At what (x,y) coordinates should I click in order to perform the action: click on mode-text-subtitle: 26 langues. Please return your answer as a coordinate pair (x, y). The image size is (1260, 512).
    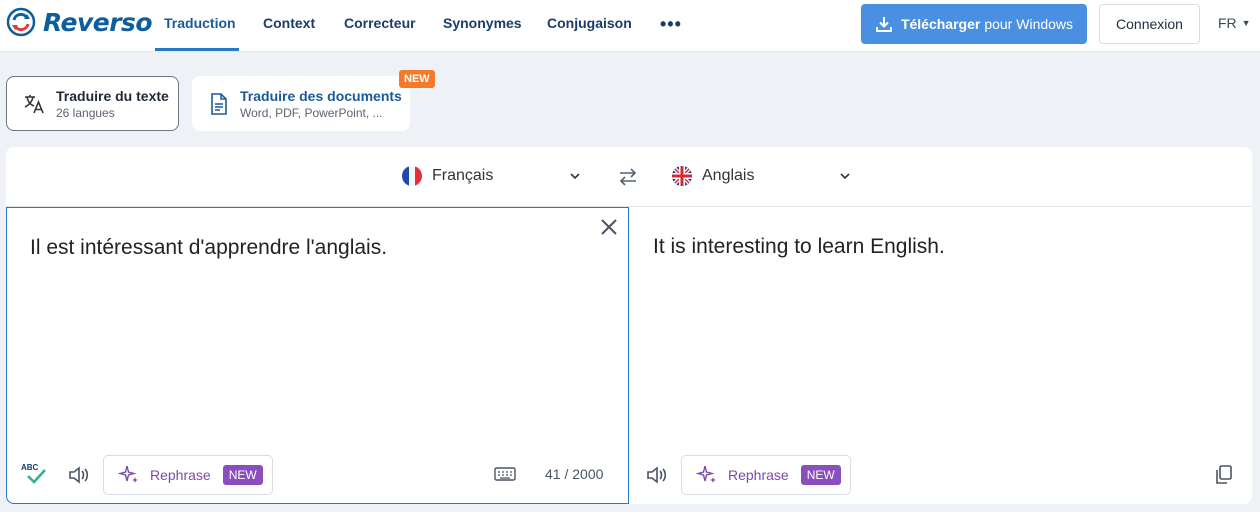
    Looking at the image, I should click on (85, 112).